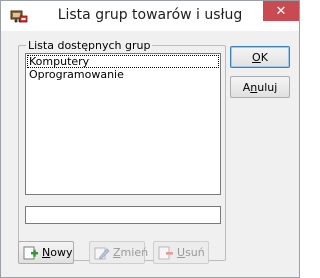  Describe the element at coordinates (102, 253) in the screenshot. I see `edit-icon` at that location.